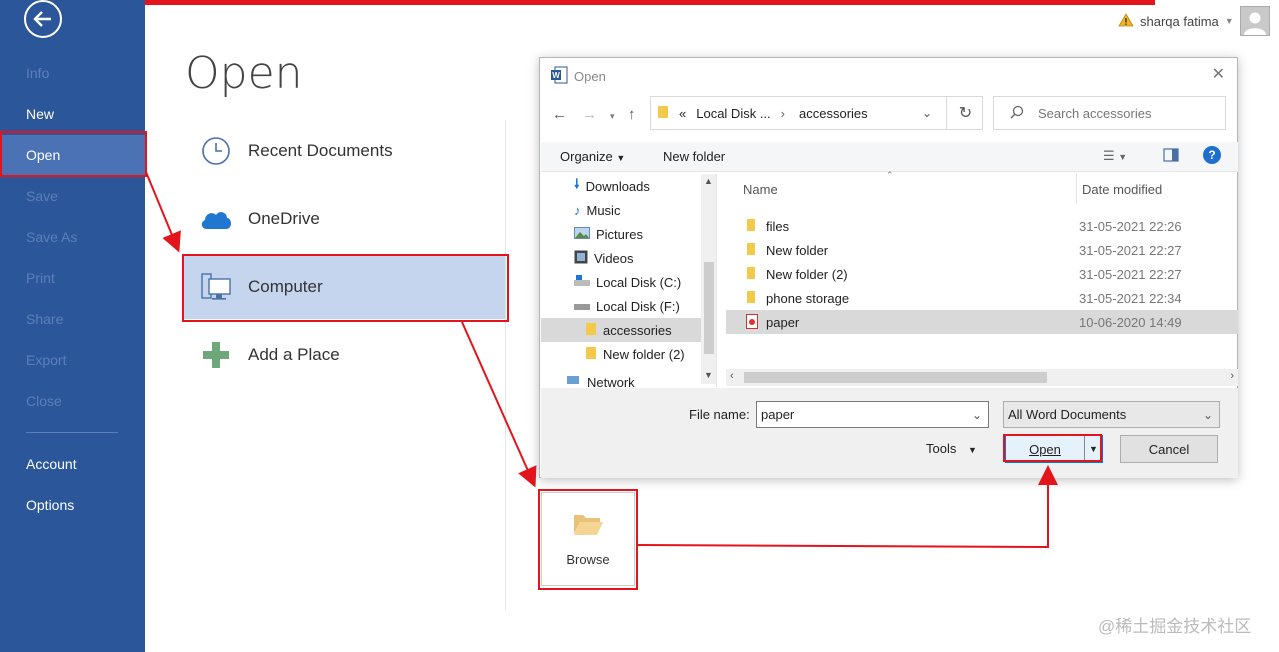 The image size is (1279, 652). Describe the element at coordinates (72, 196) in the screenshot. I see `sidebar-item-save: Save` at that location.